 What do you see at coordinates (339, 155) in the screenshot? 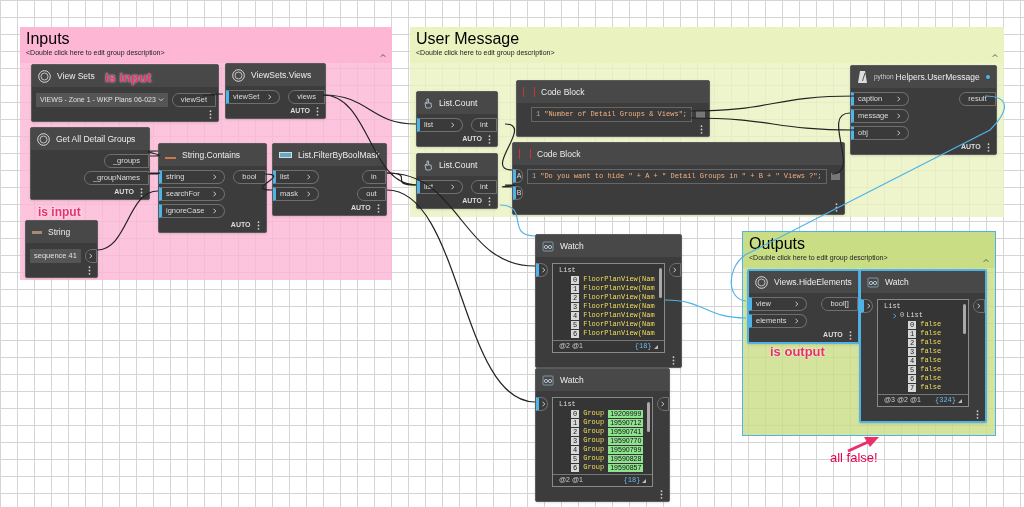
I see `node-title: List.FilterByBoolMask` at bounding box center [339, 155].